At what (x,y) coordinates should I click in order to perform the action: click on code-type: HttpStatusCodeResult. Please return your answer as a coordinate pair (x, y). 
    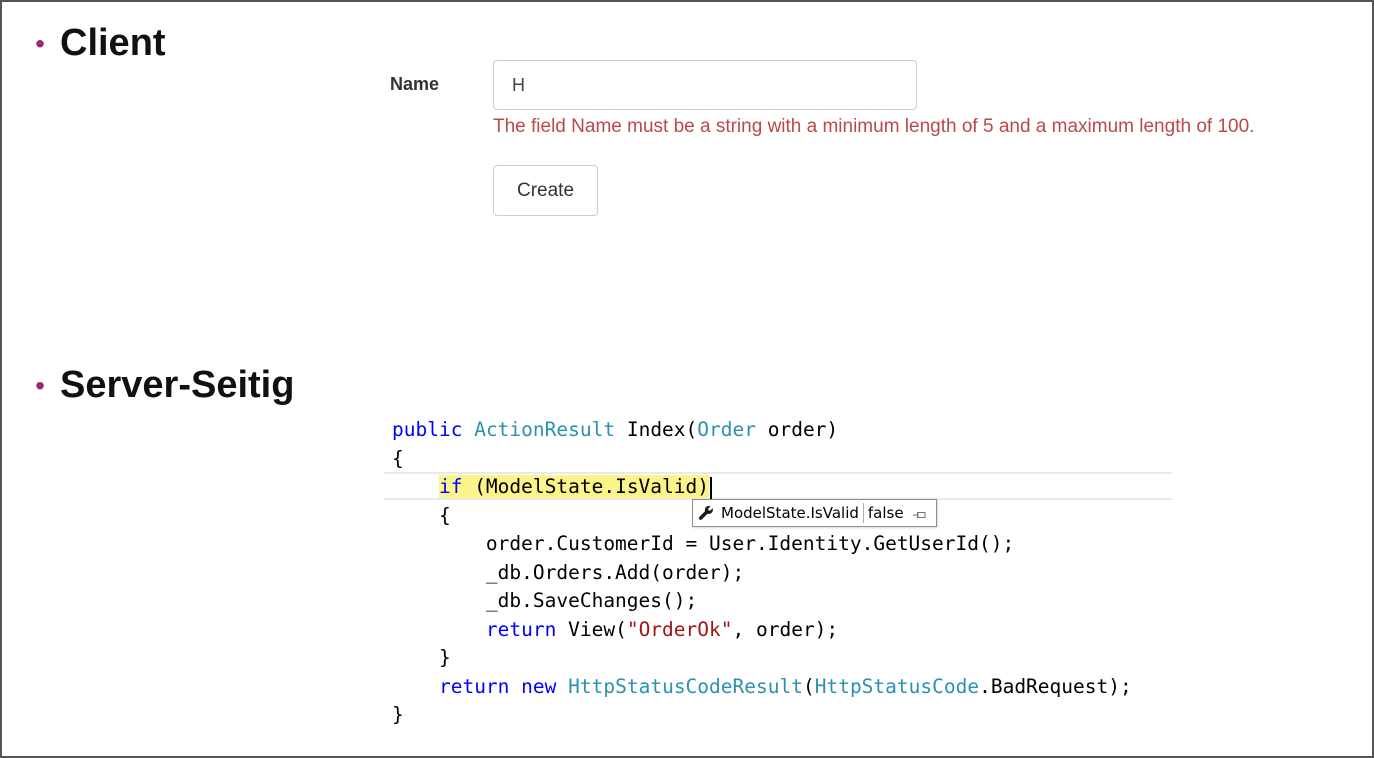
    Looking at the image, I should click on (685, 686).